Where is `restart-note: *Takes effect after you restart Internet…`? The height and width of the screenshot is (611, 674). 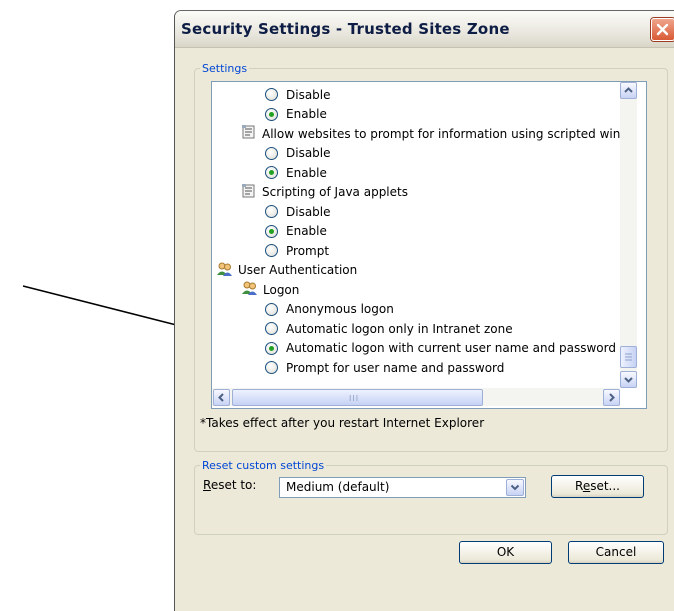
restart-note: *Takes effect after you restart Internet… is located at coordinates (342, 423).